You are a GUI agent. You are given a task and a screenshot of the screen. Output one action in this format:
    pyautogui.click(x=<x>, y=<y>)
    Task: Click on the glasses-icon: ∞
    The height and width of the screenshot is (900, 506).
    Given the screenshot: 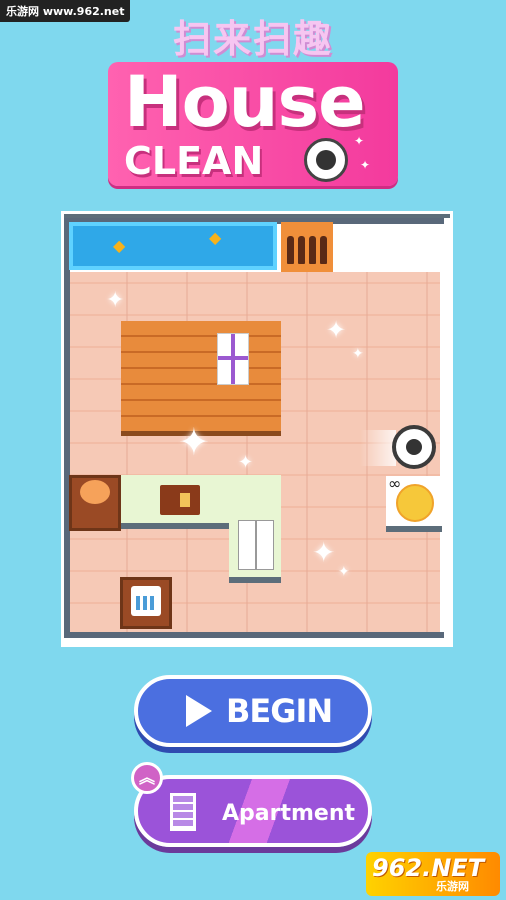 What is the action you would take?
    pyautogui.click(x=395, y=483)
    